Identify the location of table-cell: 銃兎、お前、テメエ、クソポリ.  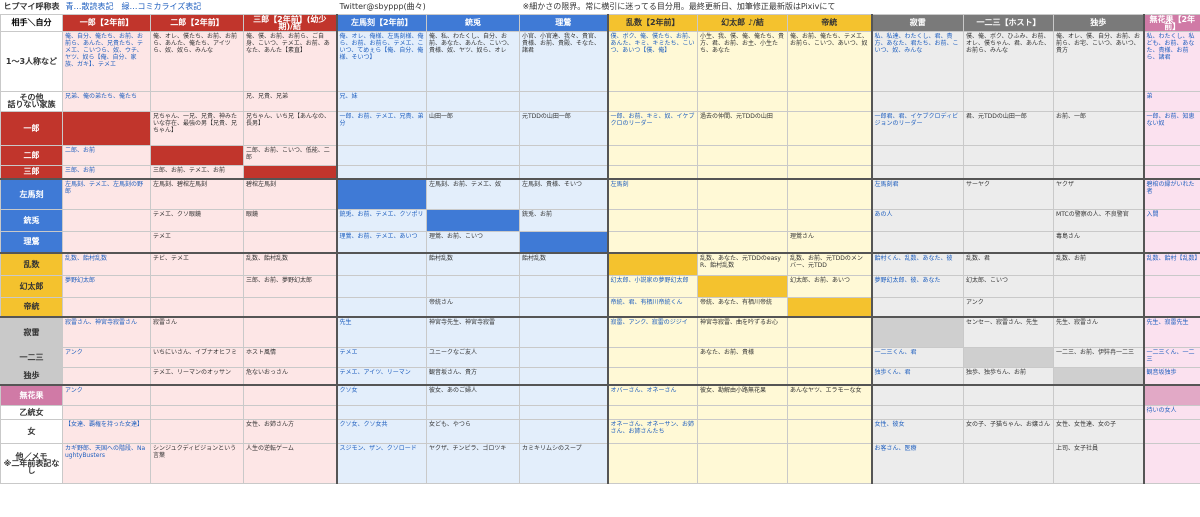
(382, 220).